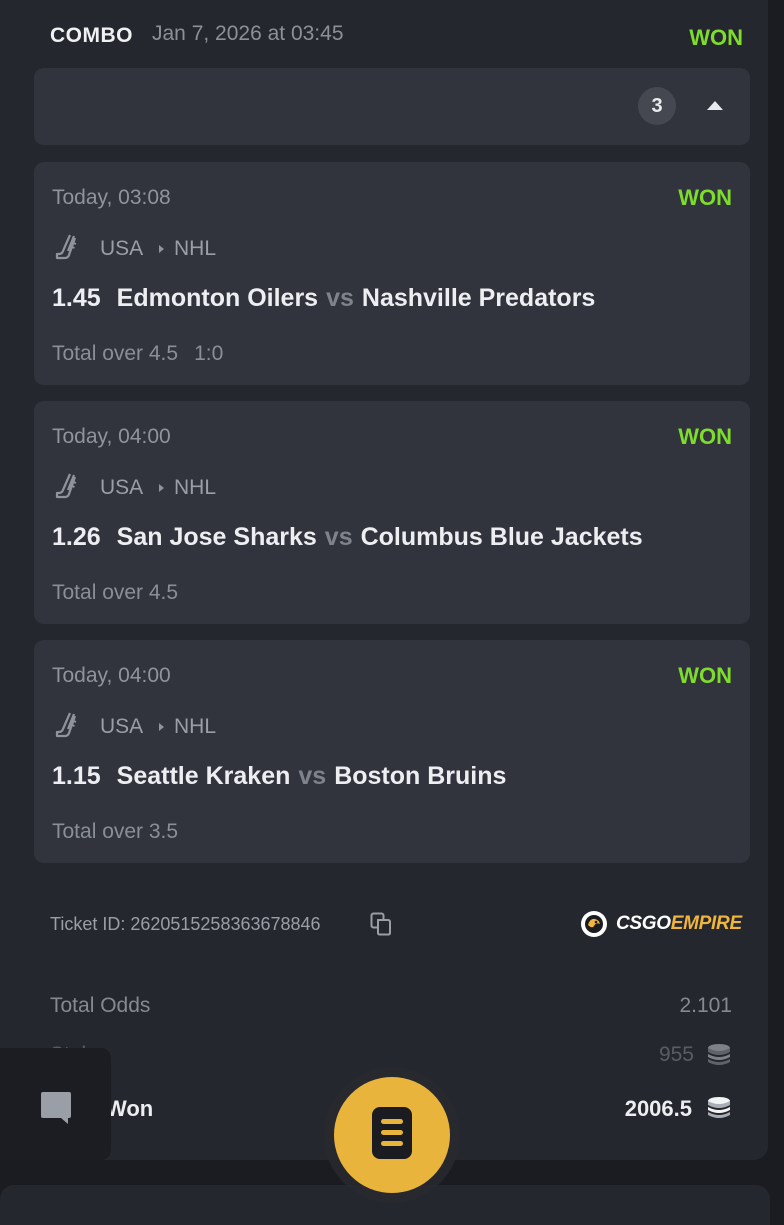 This screenshot has width=784, height=1225. What do you see at coordinates (391, 1058) in the screenshot?
I see `stake-row: Stake 955` at bounding box center [391, 1058].